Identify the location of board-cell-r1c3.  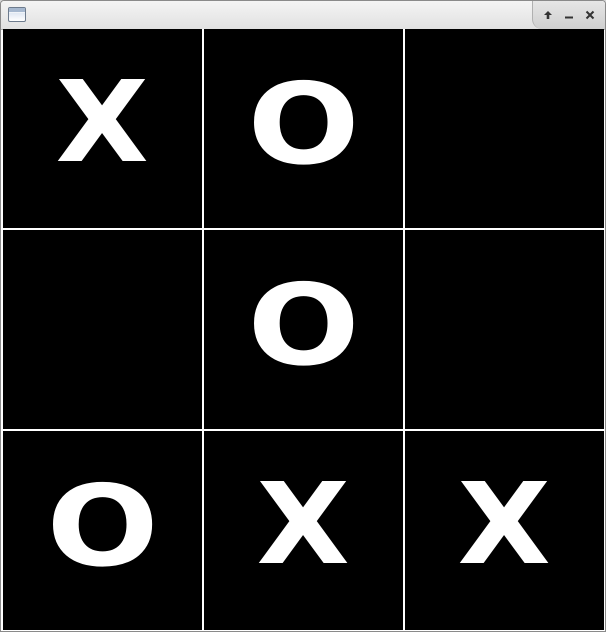
(504, 128).